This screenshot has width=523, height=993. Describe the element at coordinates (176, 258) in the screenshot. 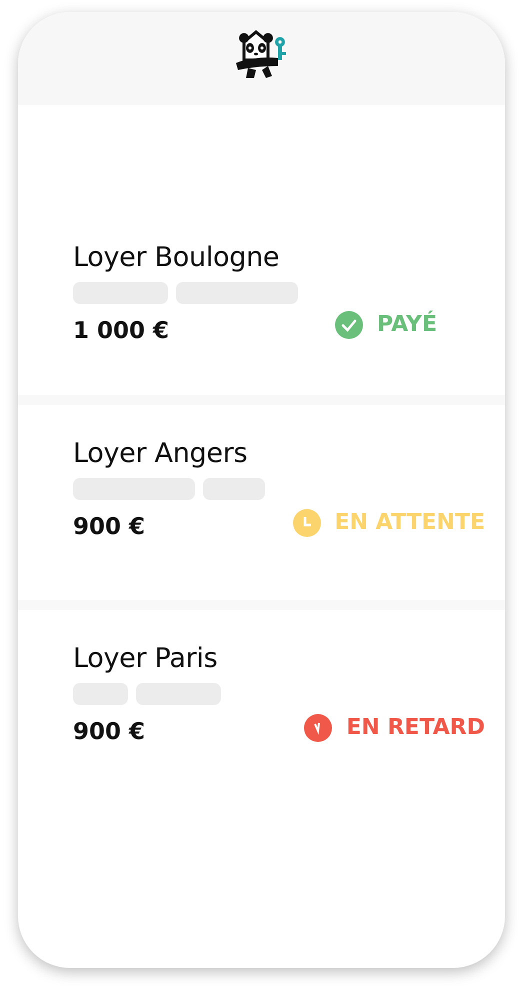

I see `rent-title: Loyer Boulogne` at that location.